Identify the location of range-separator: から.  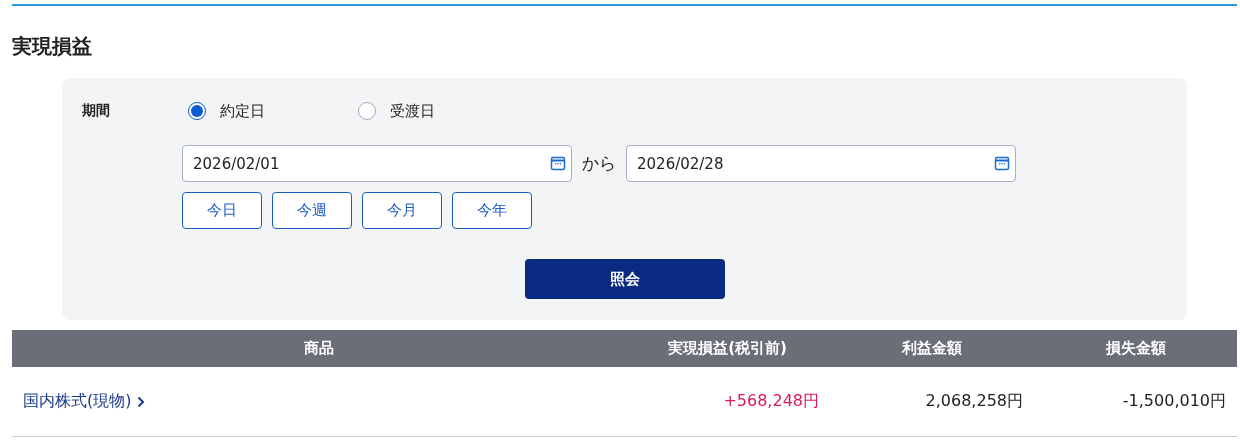
(599, 163).